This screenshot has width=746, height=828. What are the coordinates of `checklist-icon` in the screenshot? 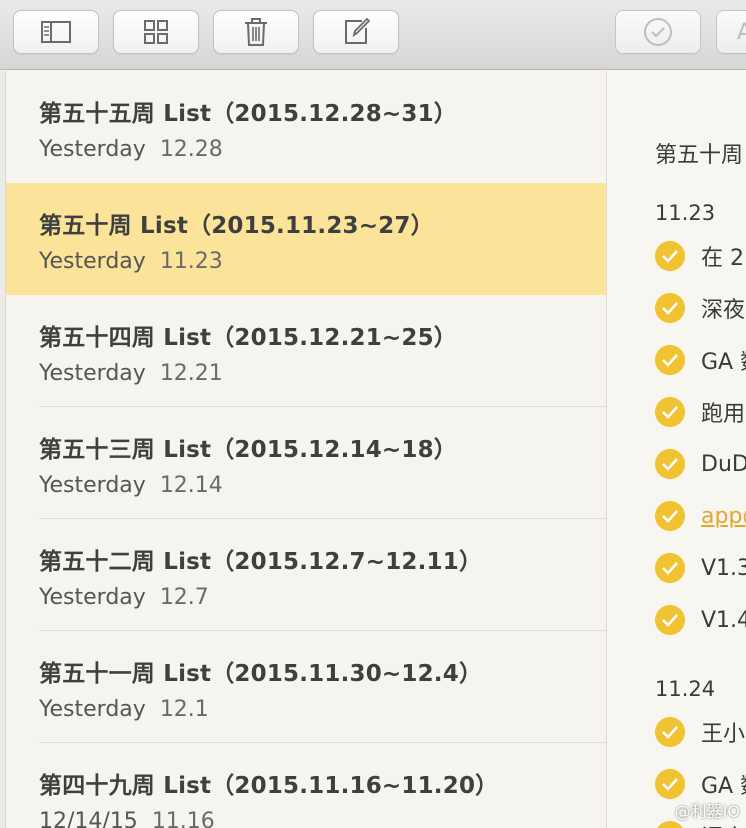 It's located at (658, 32).